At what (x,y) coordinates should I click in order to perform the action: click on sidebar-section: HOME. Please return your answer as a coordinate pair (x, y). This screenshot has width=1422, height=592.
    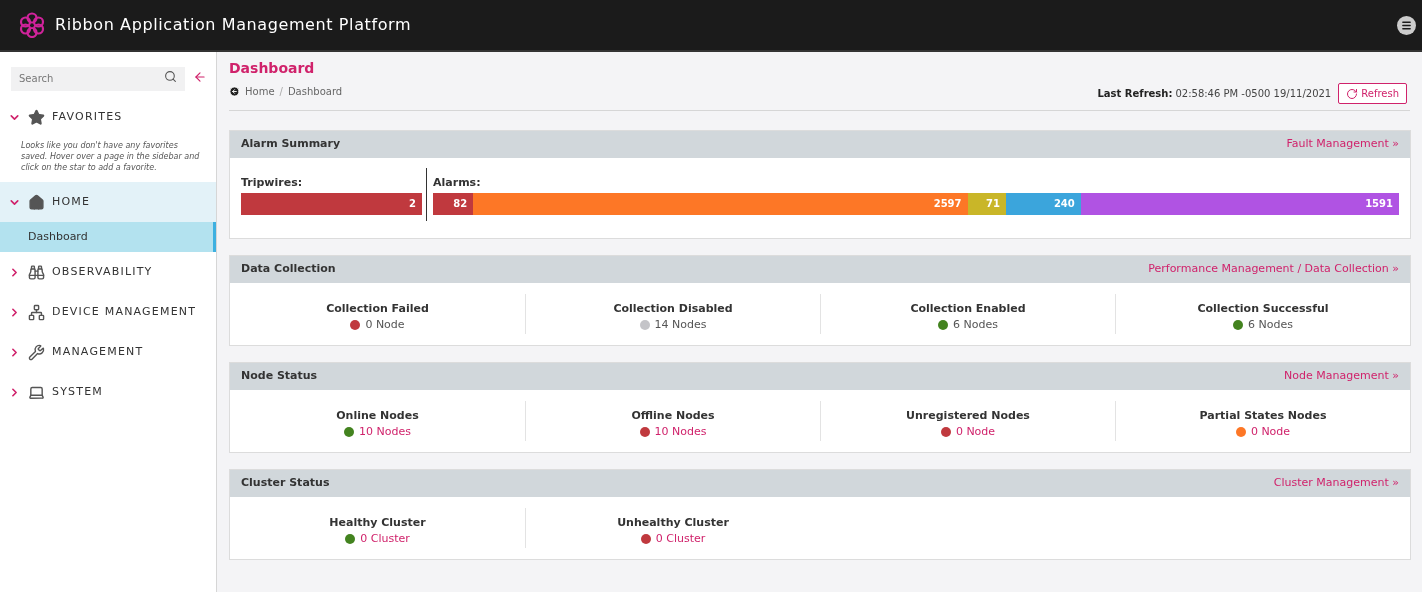
    Looking at the image, I should click on (108, 202).